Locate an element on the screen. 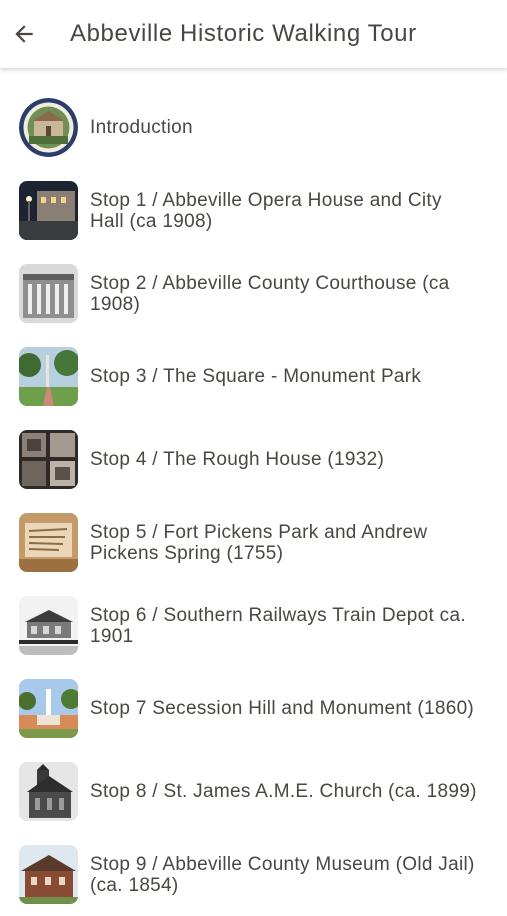 This screenshot has height=916, width=507. list-item-label: Introduction is located at coordinates (141, 127).